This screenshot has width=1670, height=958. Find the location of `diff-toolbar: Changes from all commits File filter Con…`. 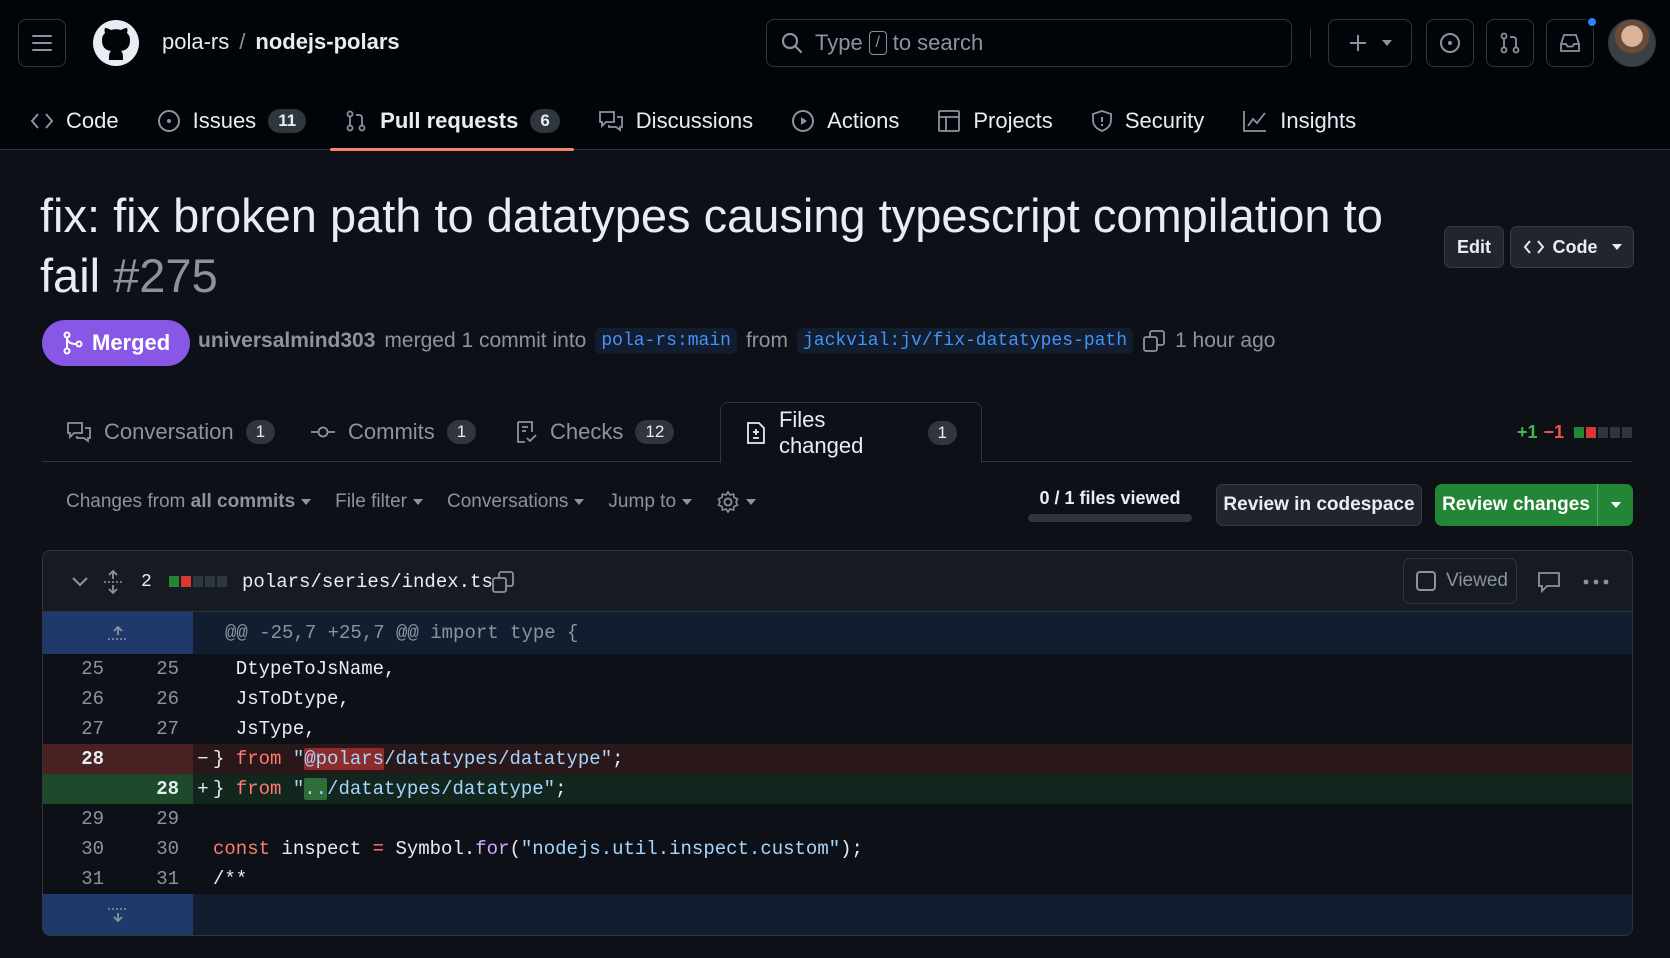

diff-toolbar: Changes from all commits File filter Con… is located at coordinates (411, 502).